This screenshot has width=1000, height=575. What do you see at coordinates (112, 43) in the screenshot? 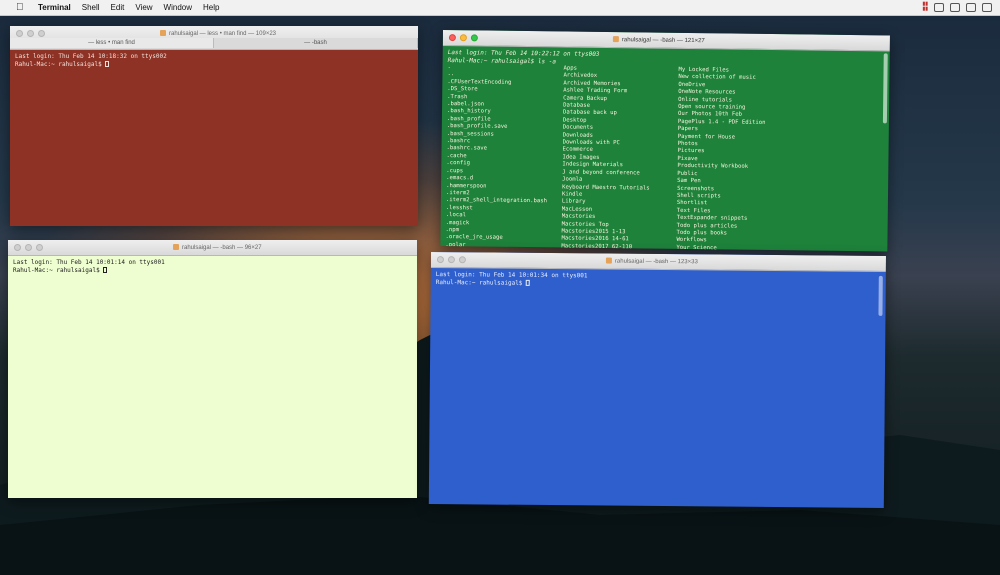
I see `tab-less-man-find: — less • man find` at bounding box center [112, 43].